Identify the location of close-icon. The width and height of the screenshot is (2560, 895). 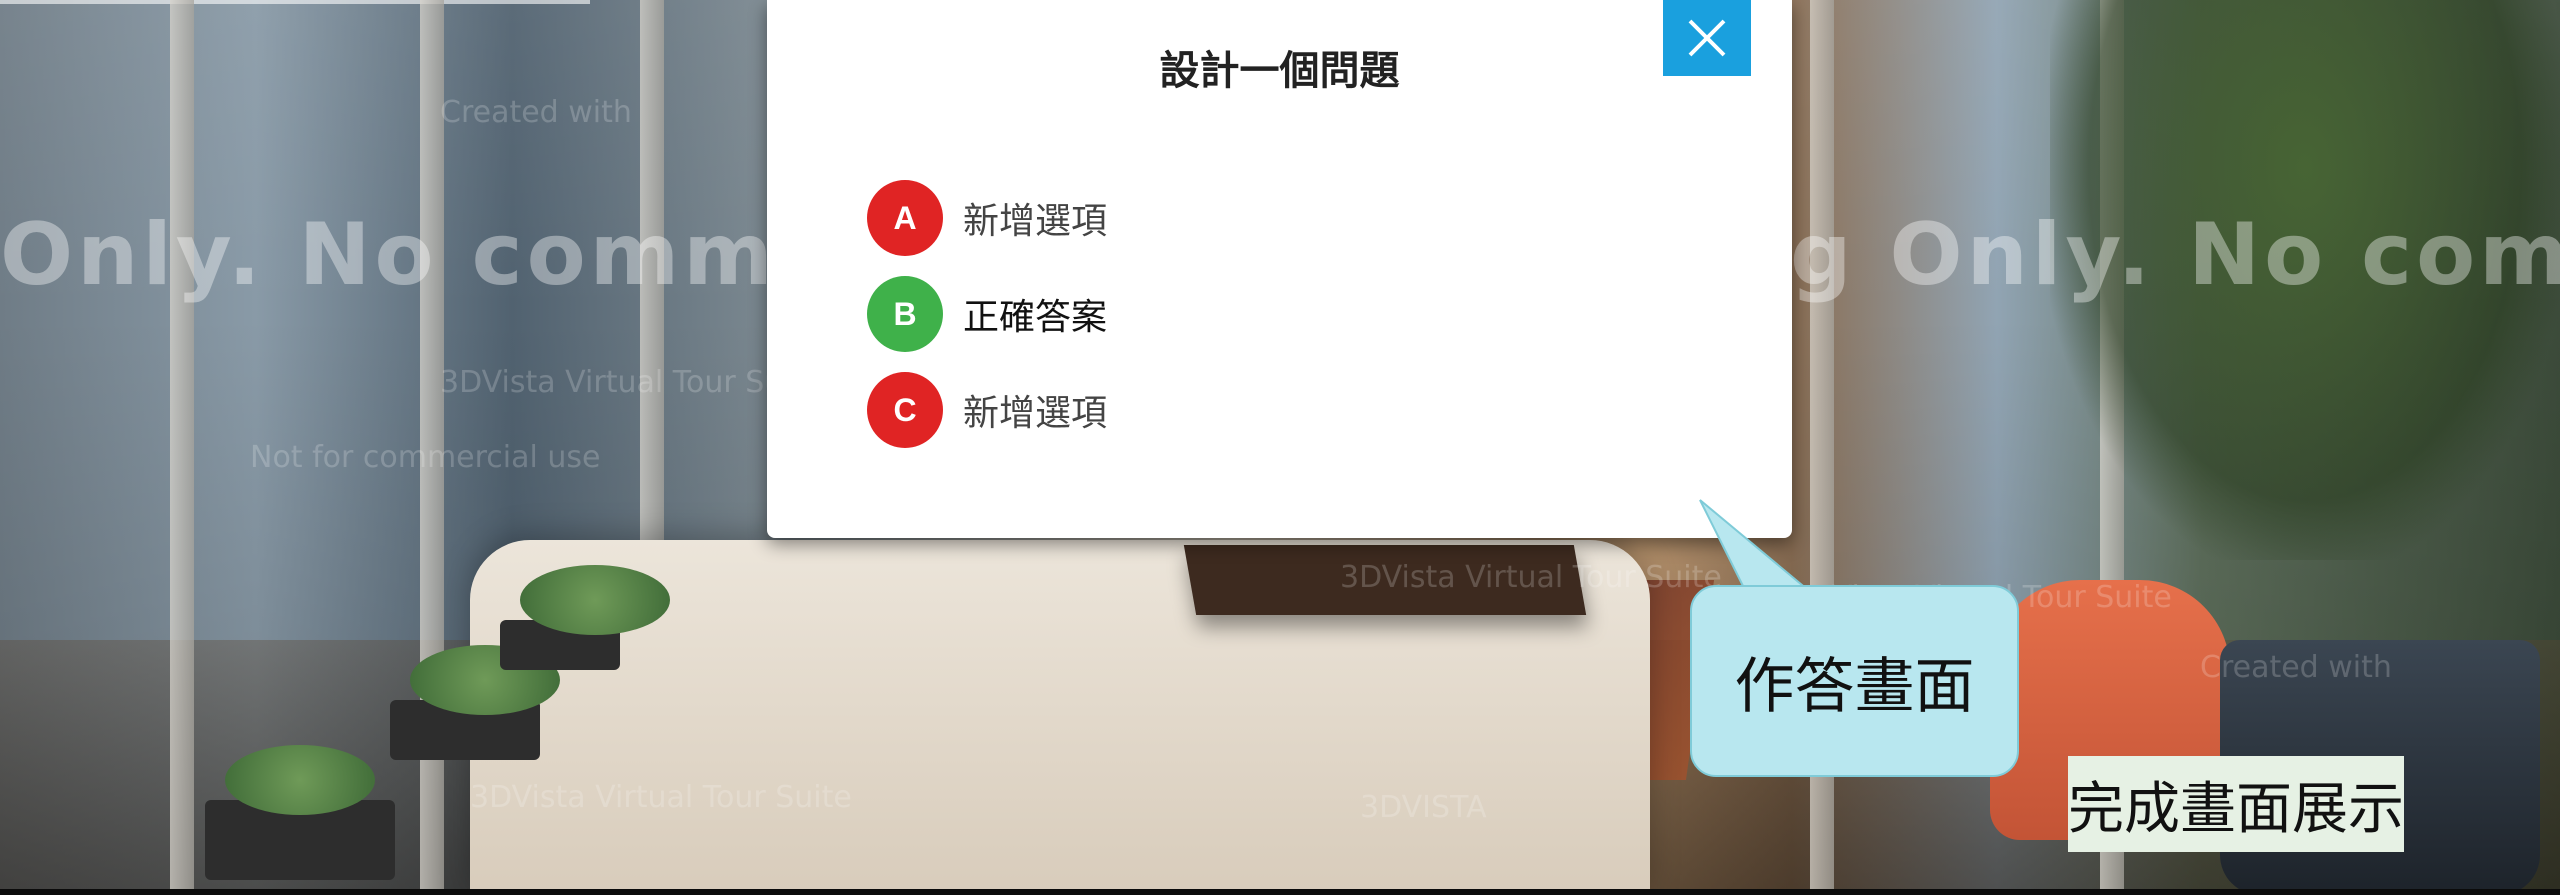
(1707, 38).